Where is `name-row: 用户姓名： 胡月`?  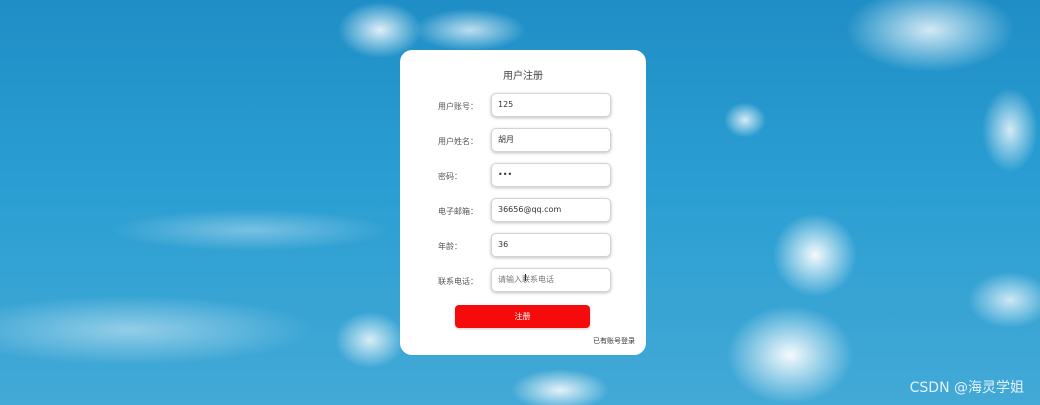 name-row: 用户姓名： 胡月 is located at coordinates (523, 141).